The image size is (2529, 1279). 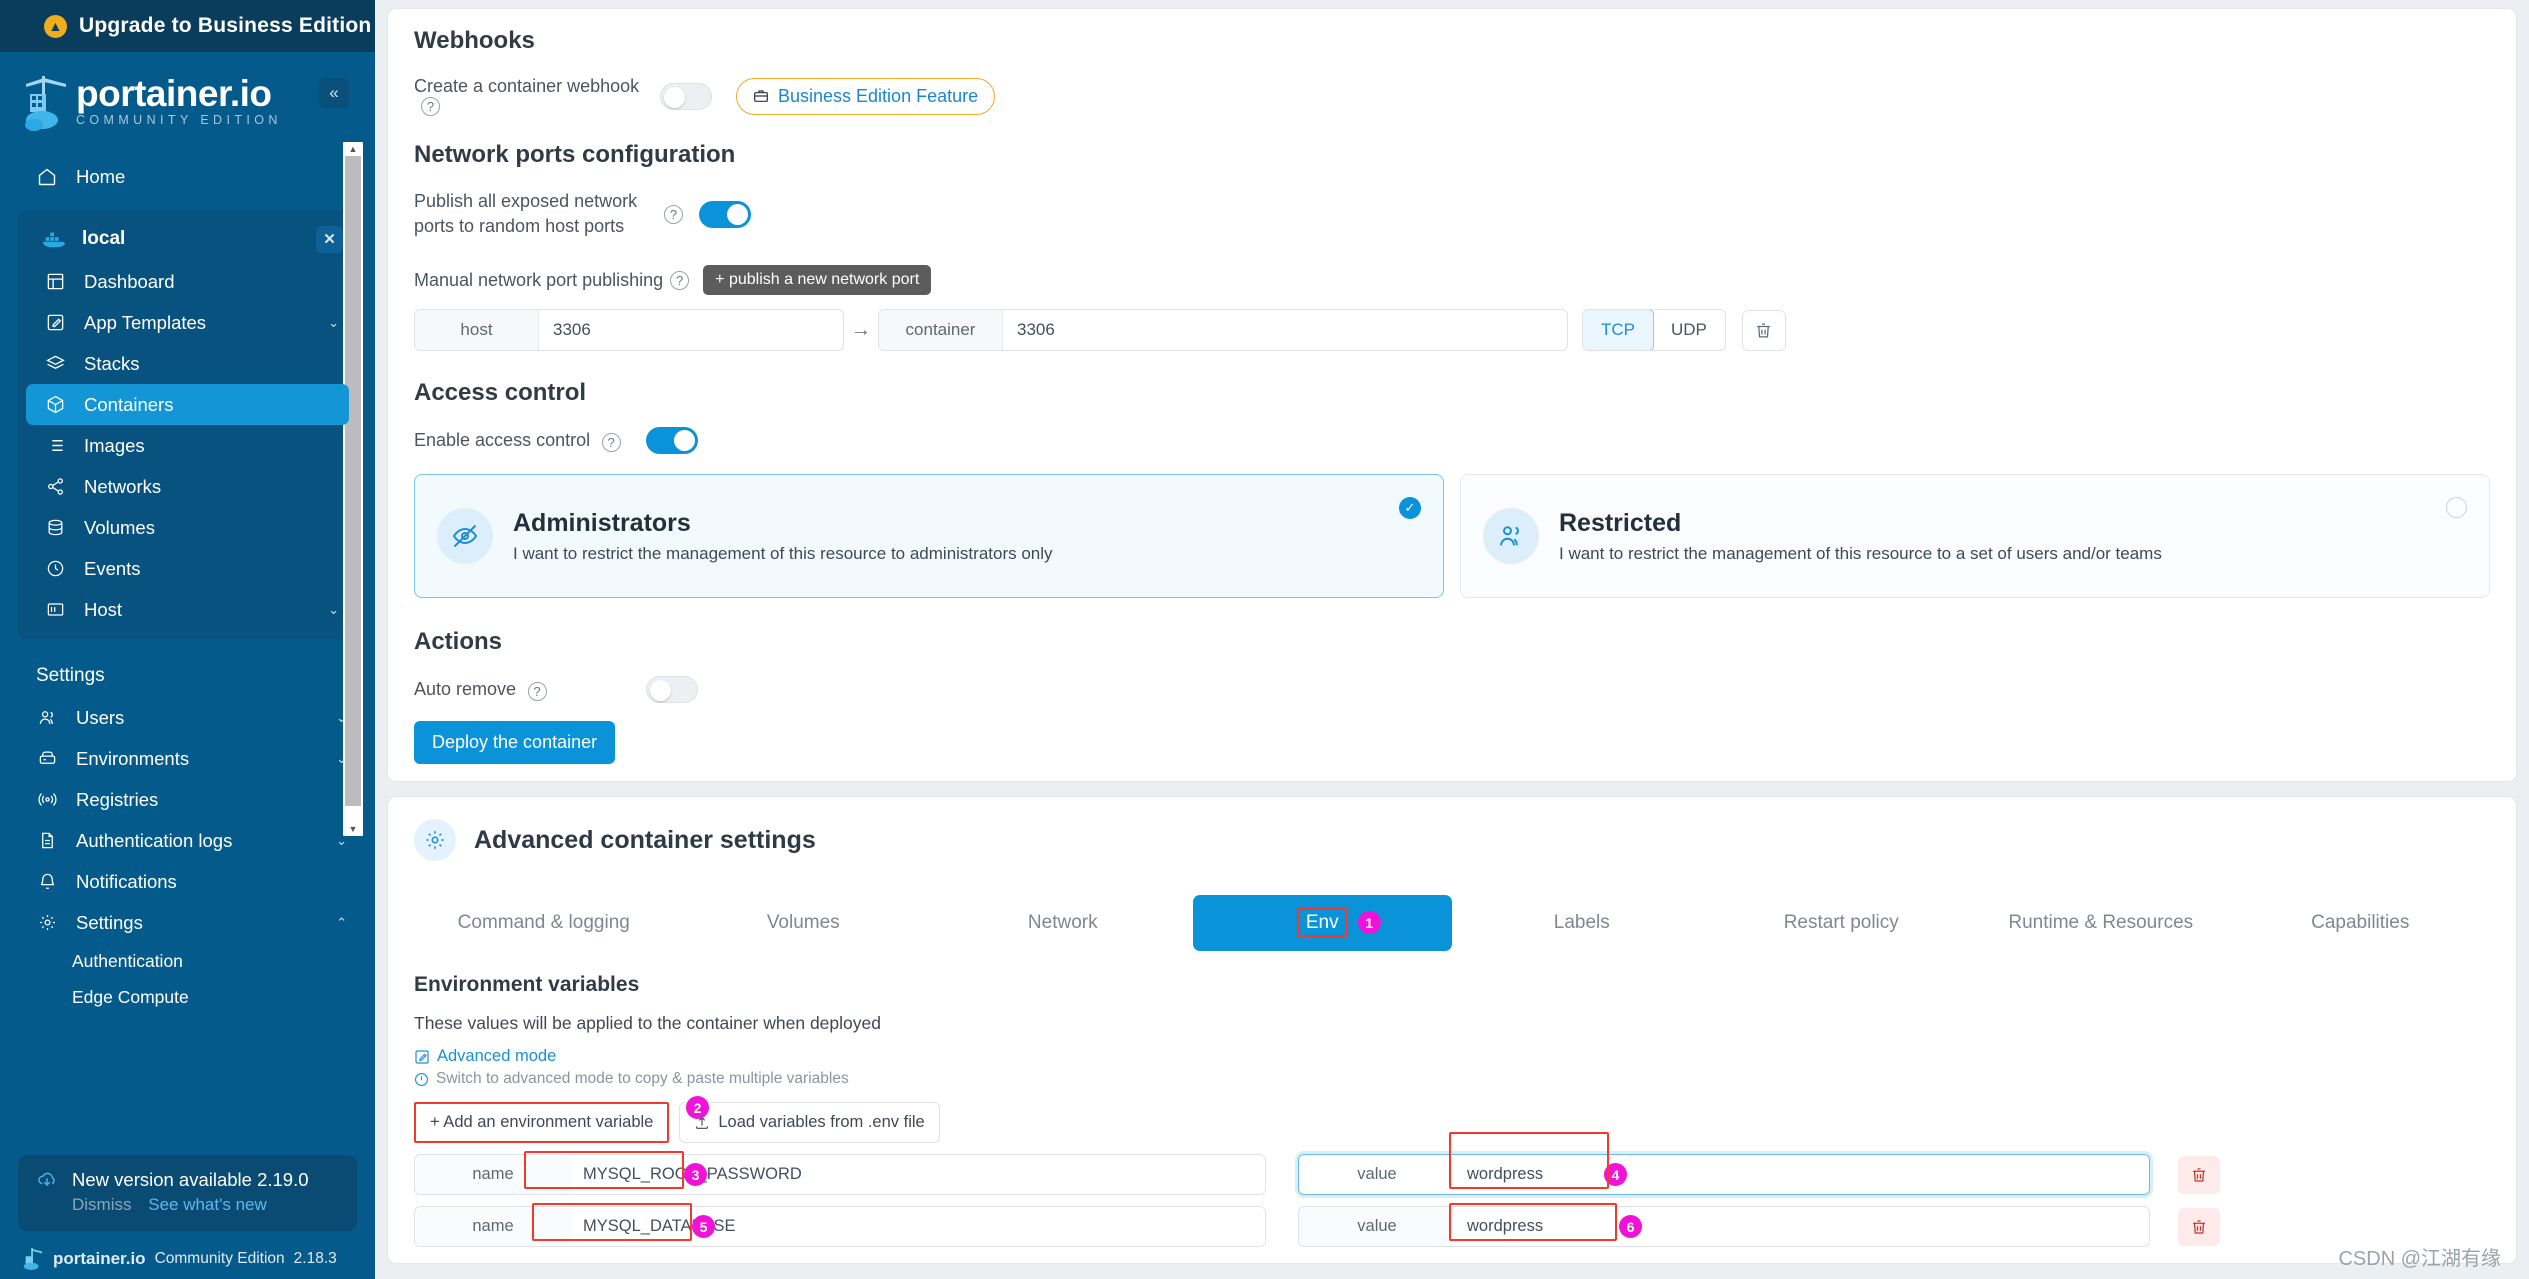 What do you see at coordinates (187, 799) in the screenshot?
I see `sidebar-item-registries: Registries` at bounding box center [187, 799].